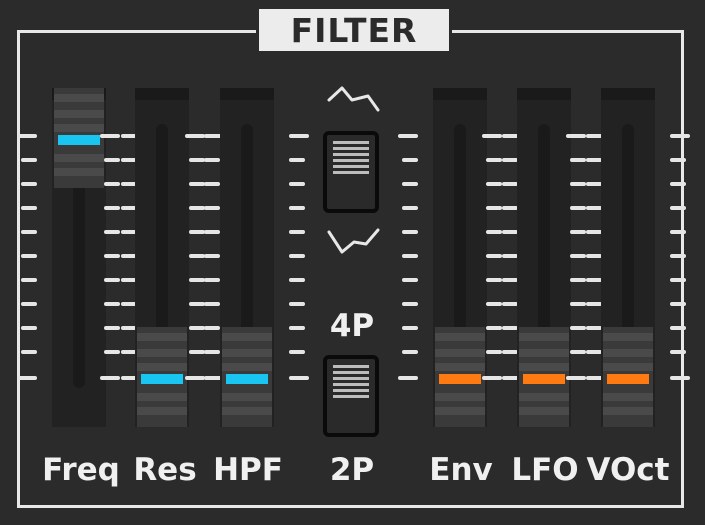 This screenshot has height=525, width=705. I want to click on pole-label-4p: 4P, so click(352, 326).